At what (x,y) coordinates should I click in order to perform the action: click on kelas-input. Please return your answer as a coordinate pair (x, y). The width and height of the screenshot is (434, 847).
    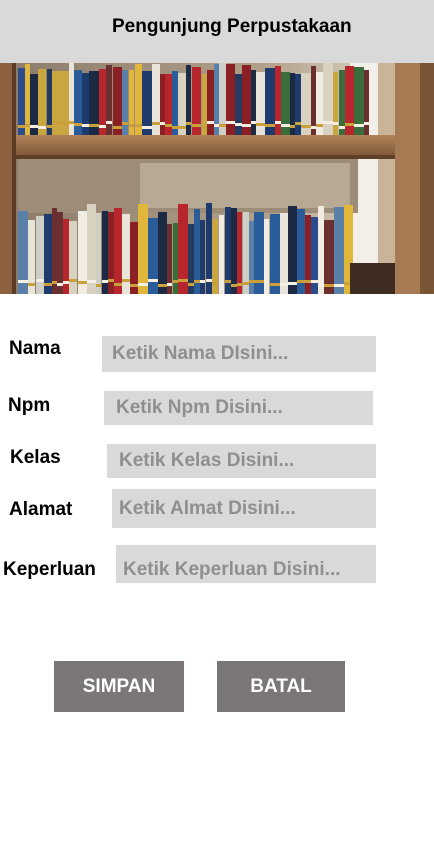
    Looking at the image, I should click on (241, 461).